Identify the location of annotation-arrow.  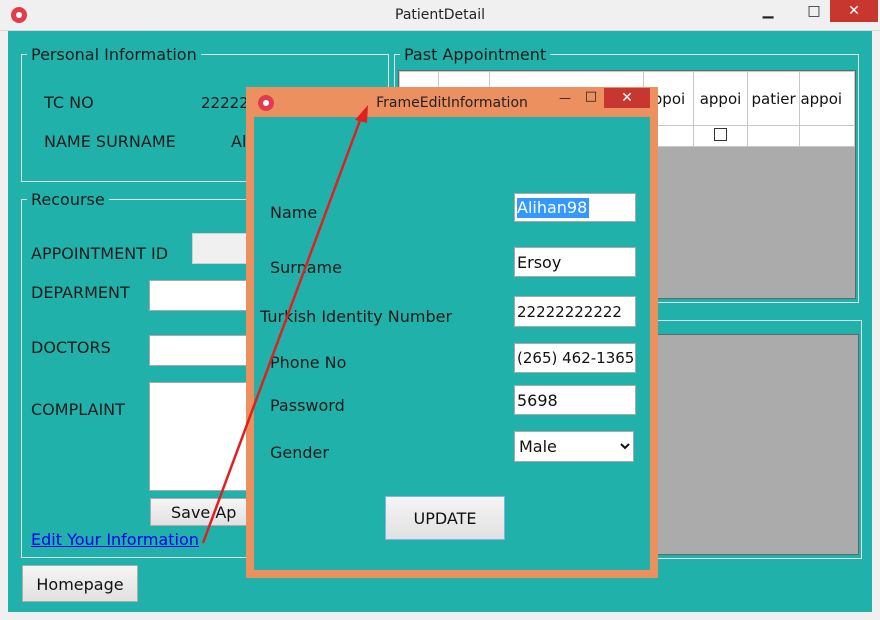
(284, 324).